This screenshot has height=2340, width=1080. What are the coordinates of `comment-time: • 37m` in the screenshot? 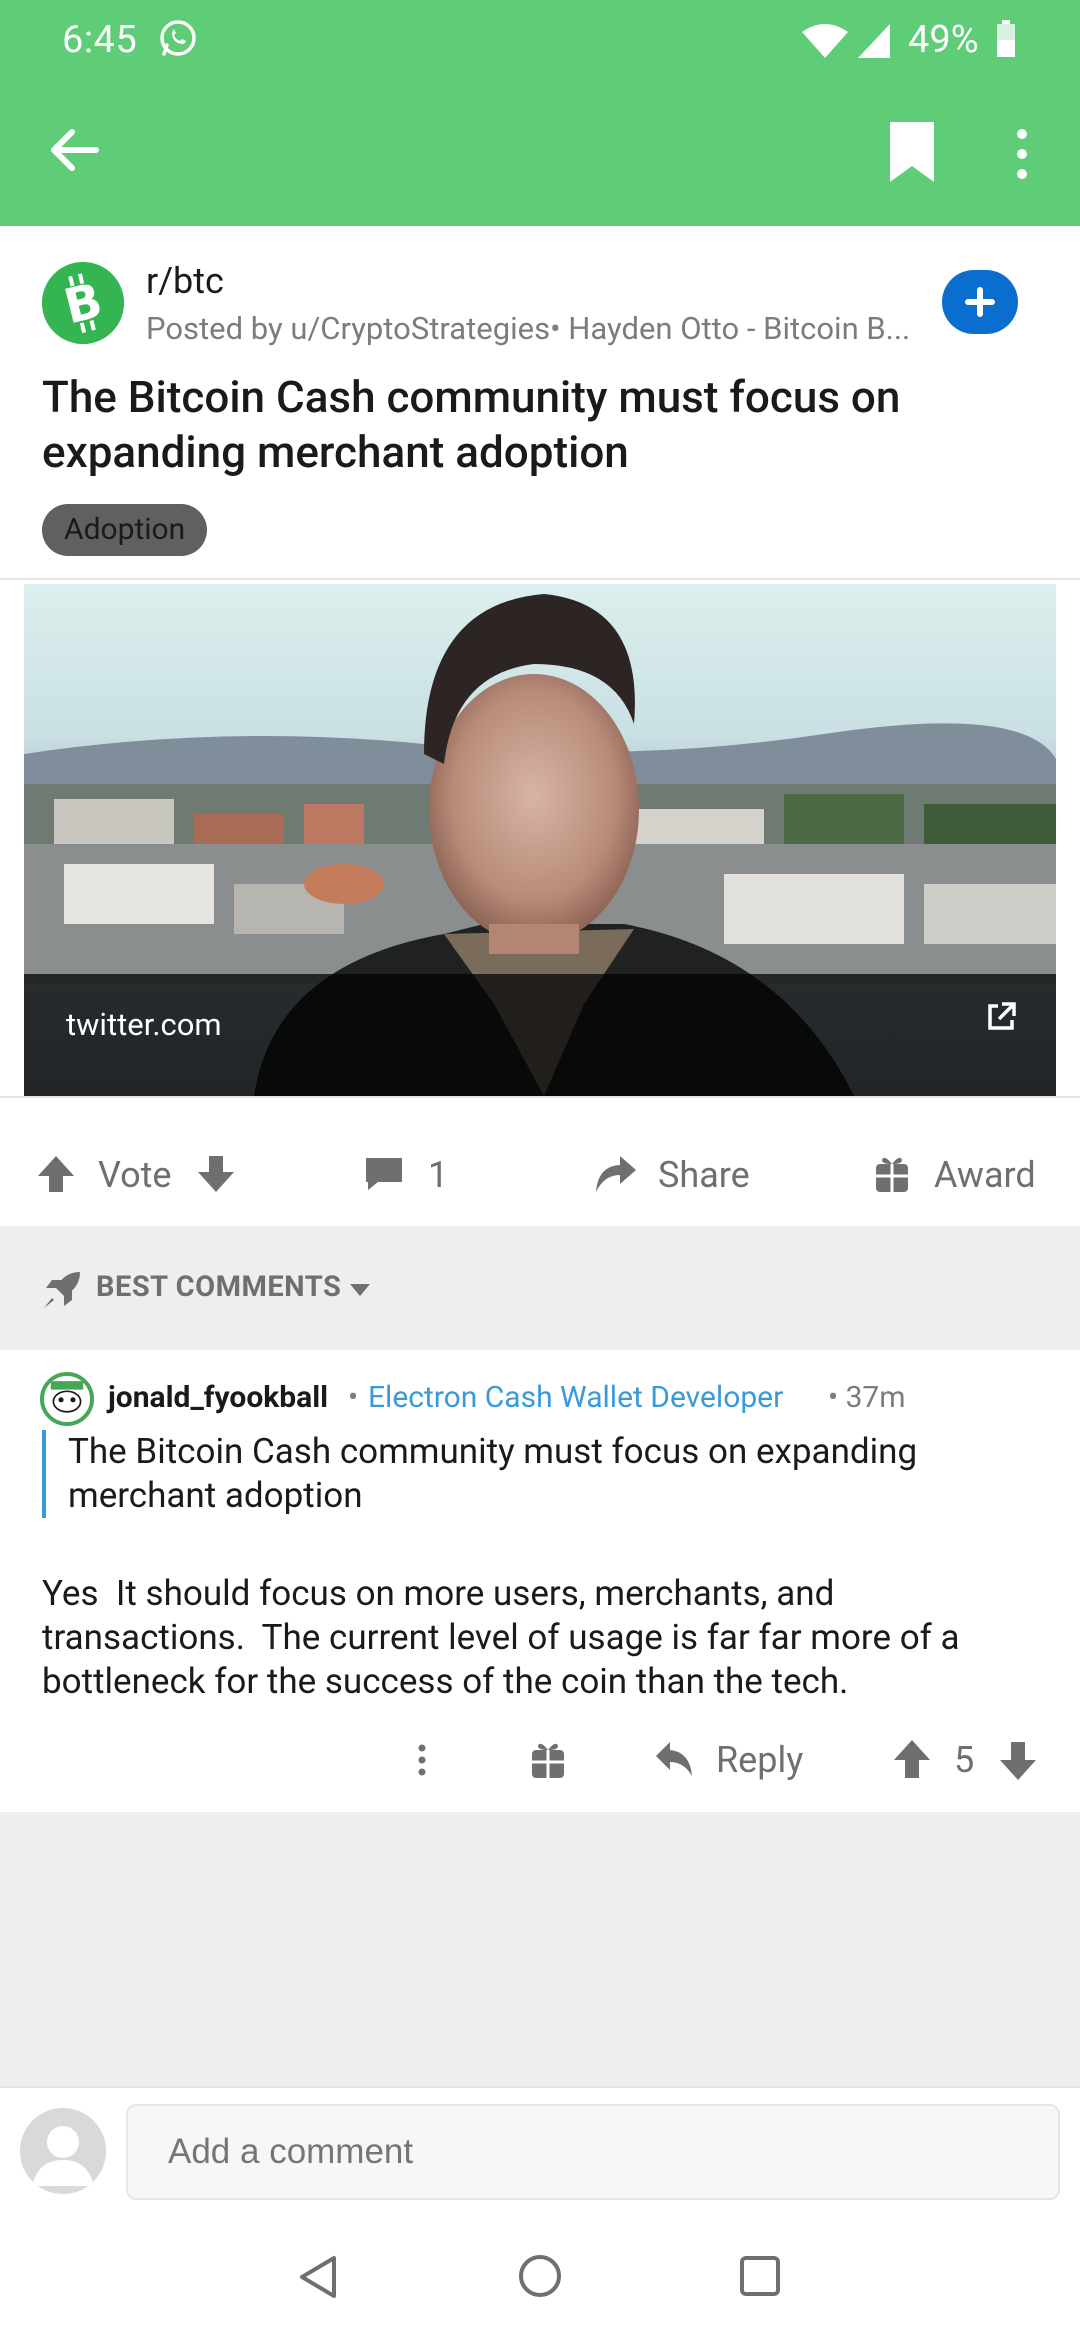 It's located at (867, 1397).